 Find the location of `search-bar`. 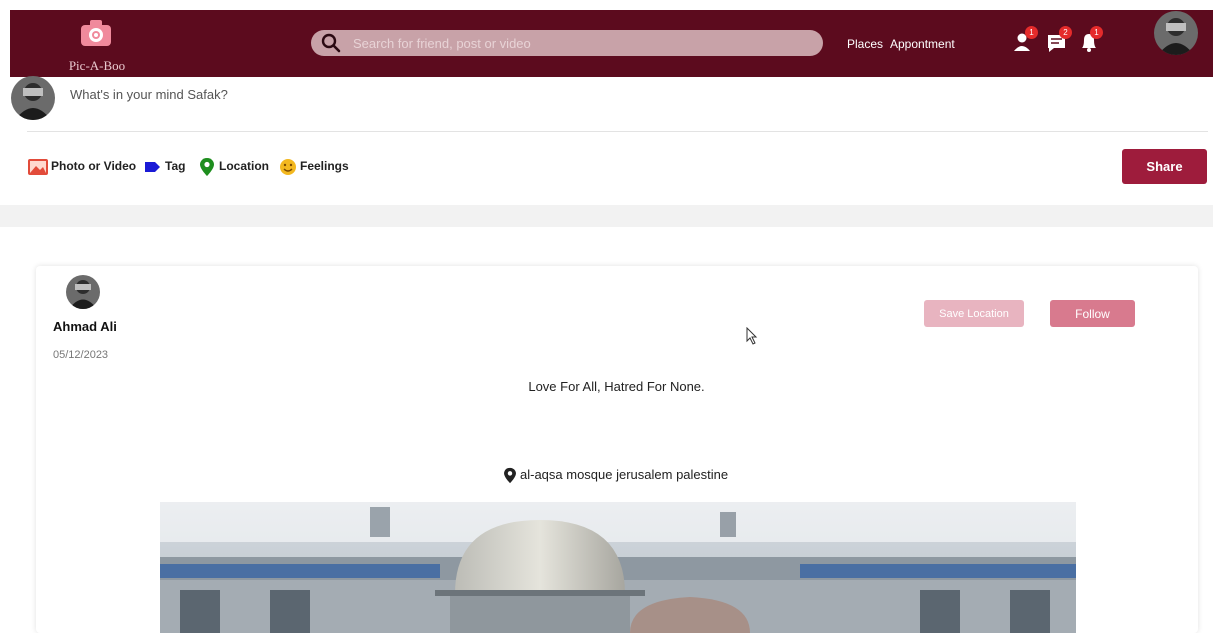

search-bar is located at coordinates (567, 43).